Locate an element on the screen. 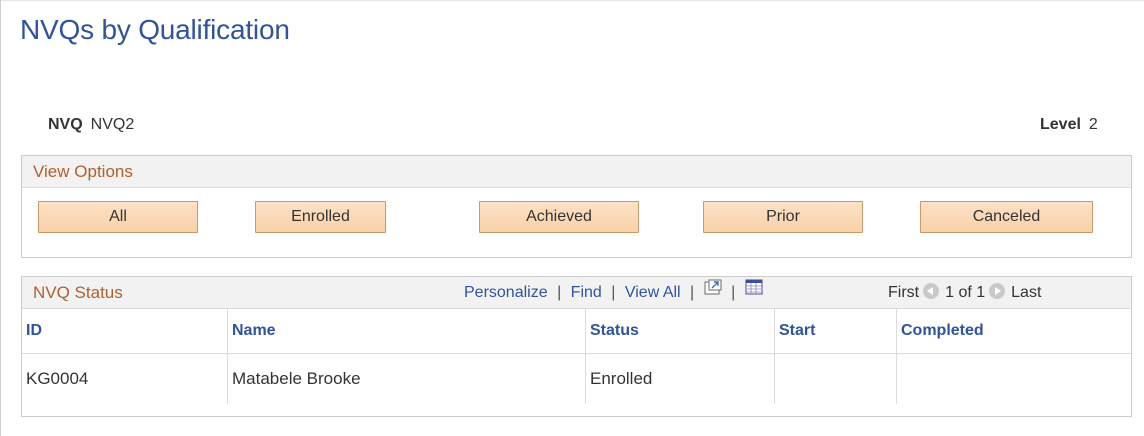 This screenshot has height=436, width=1144. column-header-start: Start is located at coordinates (835, 331).